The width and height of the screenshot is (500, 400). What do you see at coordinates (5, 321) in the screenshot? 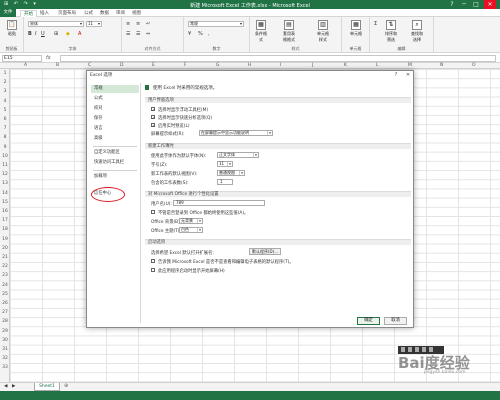
I see `row-number: 28` at bounding box center [5, 321].